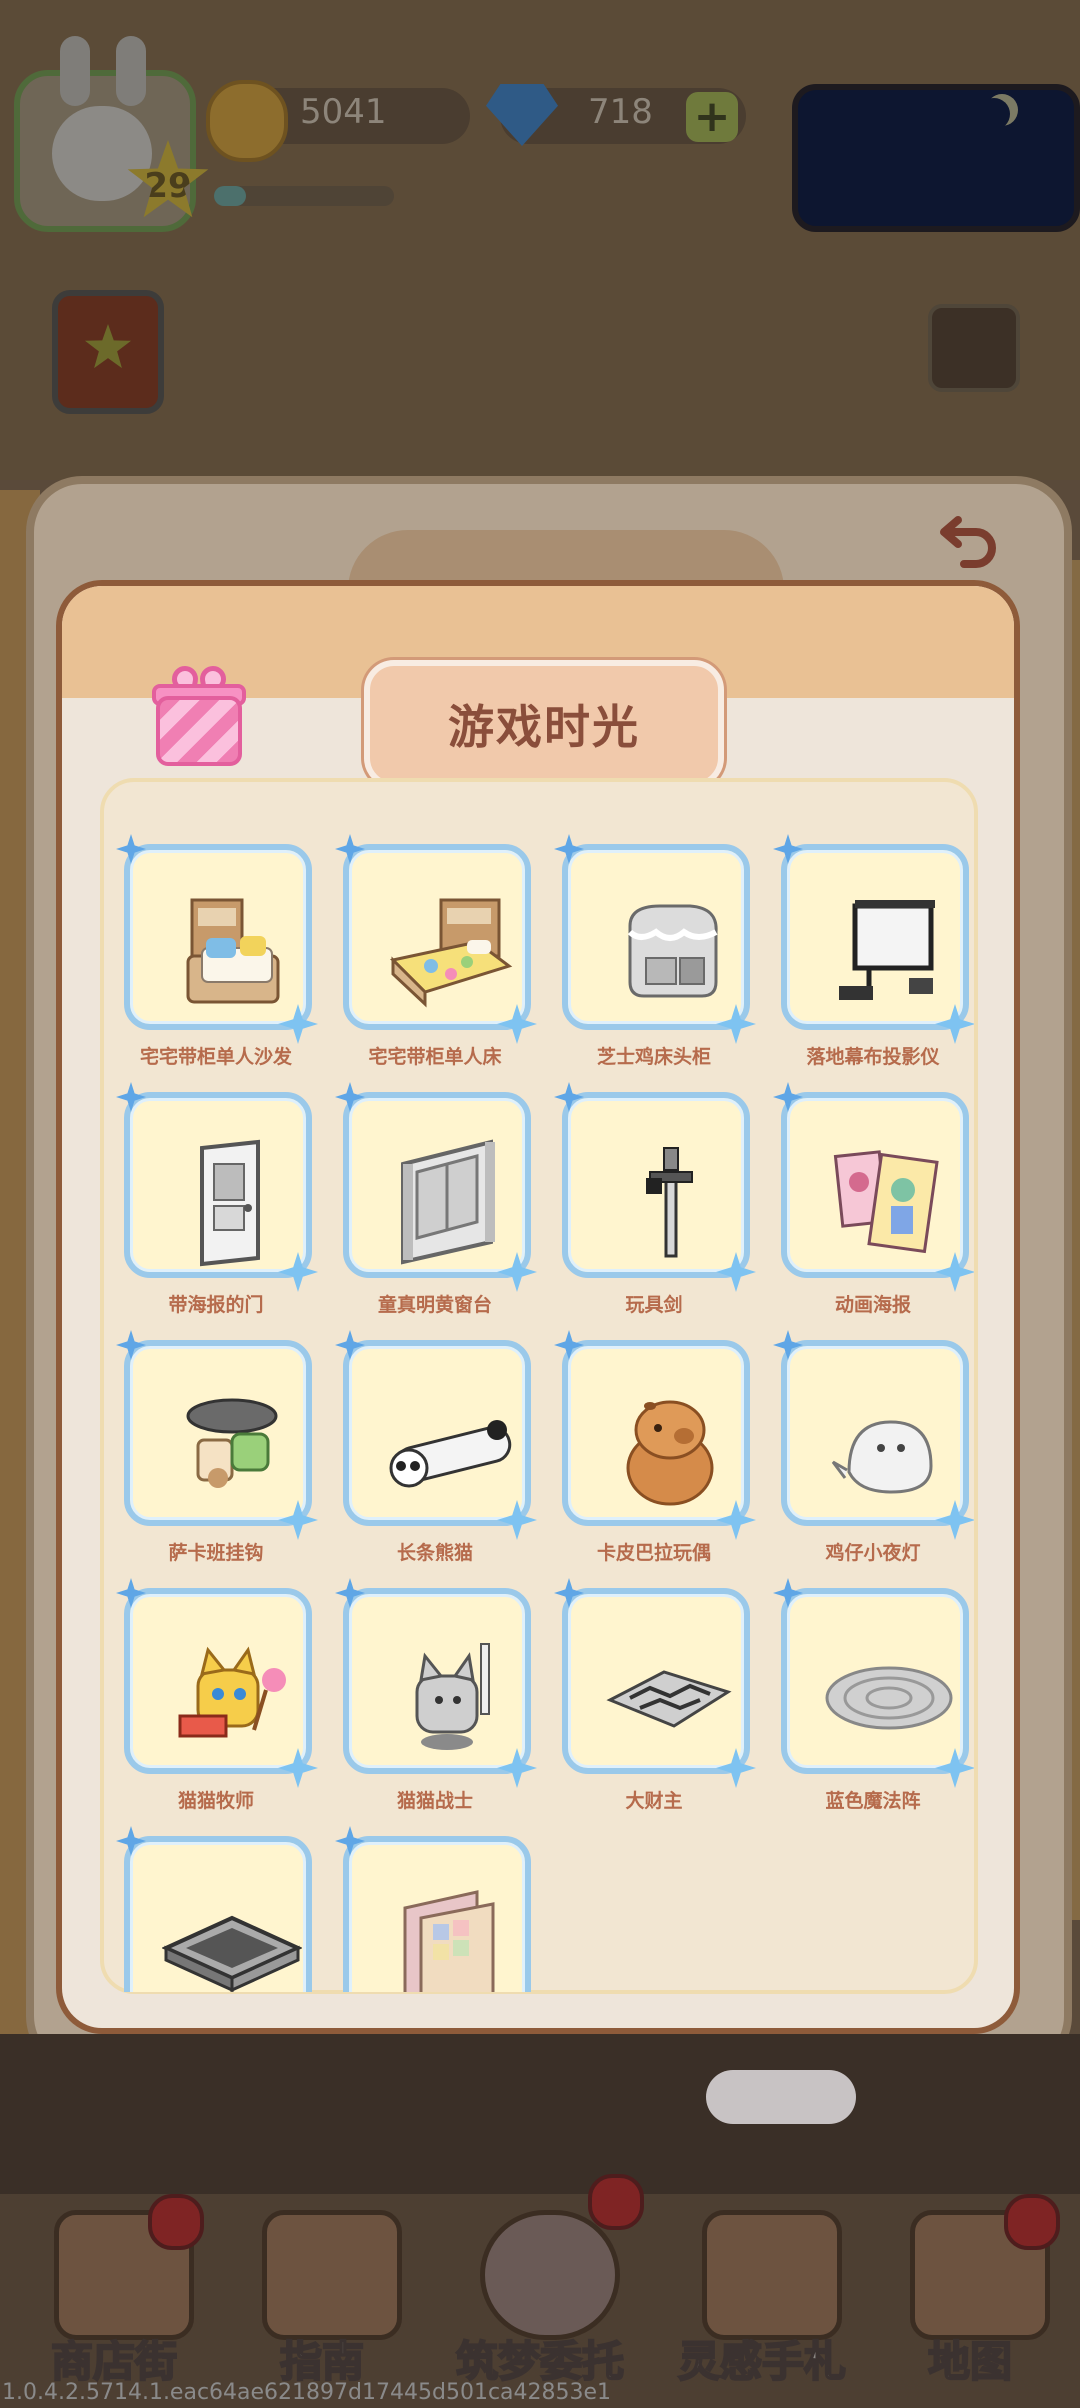 This screenshot has width=1080, height=2408. What do you see at coordinates (889, 1452) in the screenshot?
I see `chick-lamp-icon` at bounding box center [889, 1452].